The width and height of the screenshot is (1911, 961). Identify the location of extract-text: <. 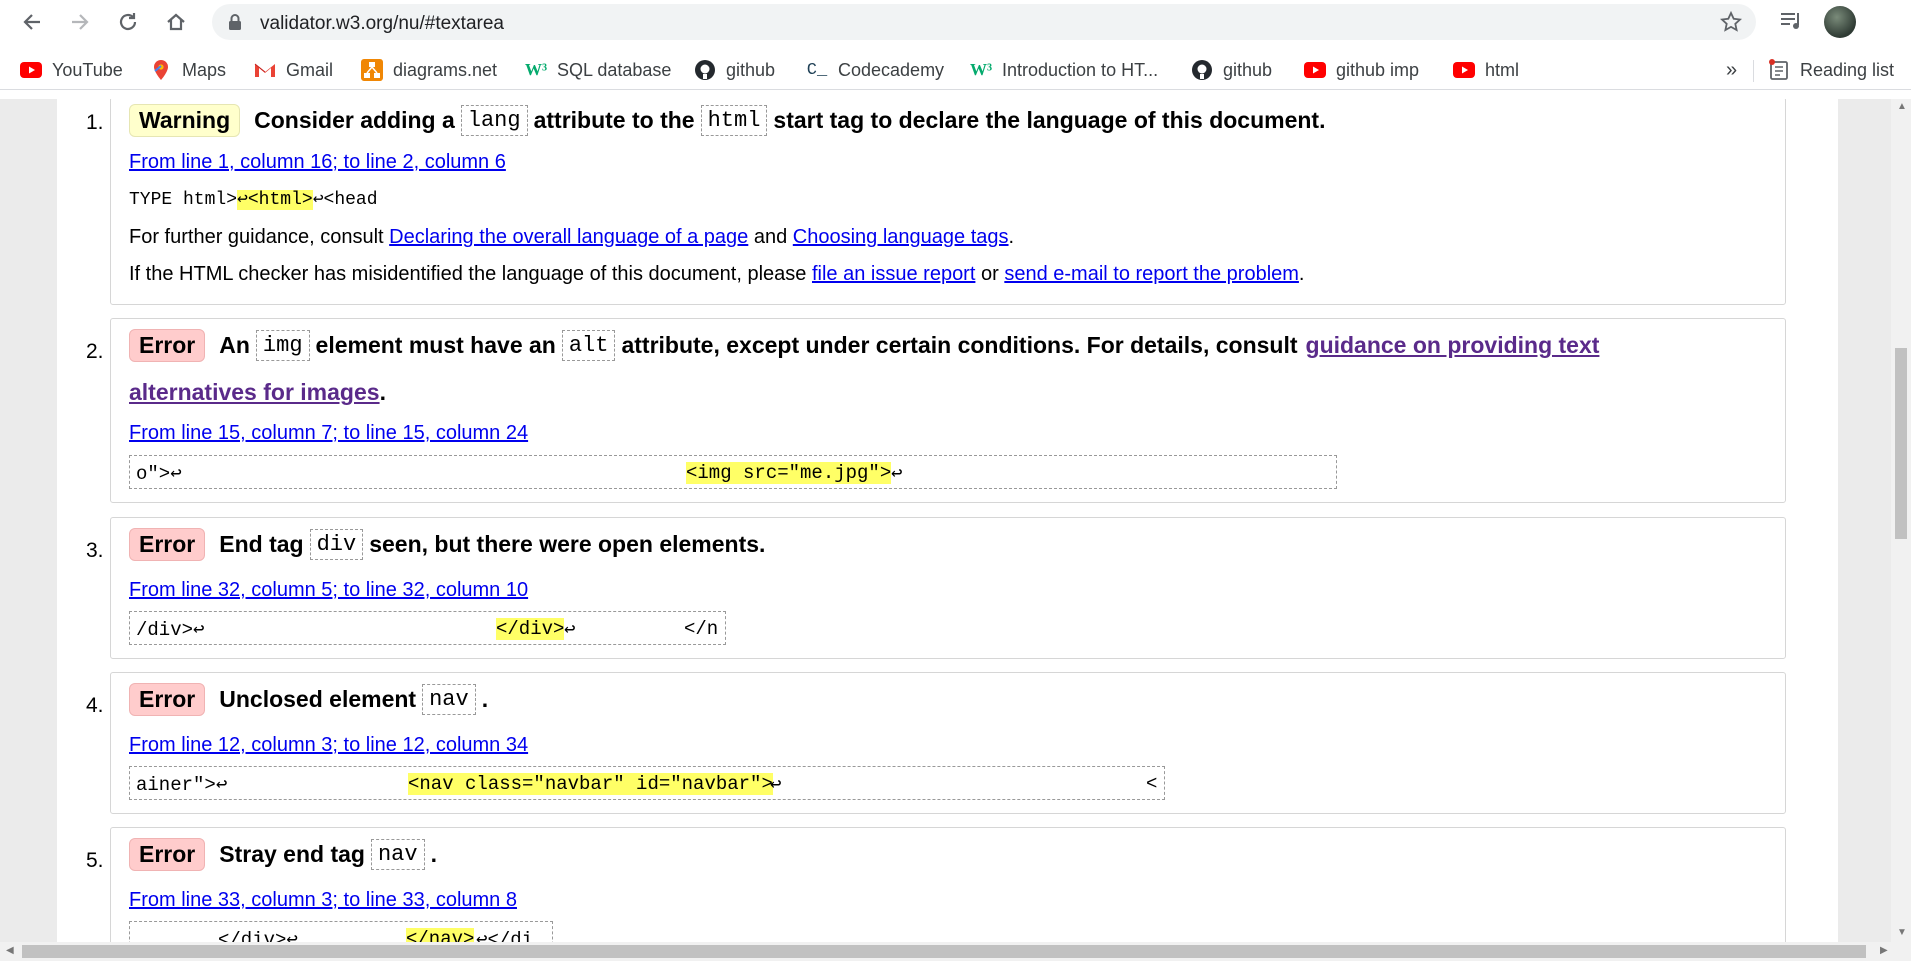
(1152, 784).